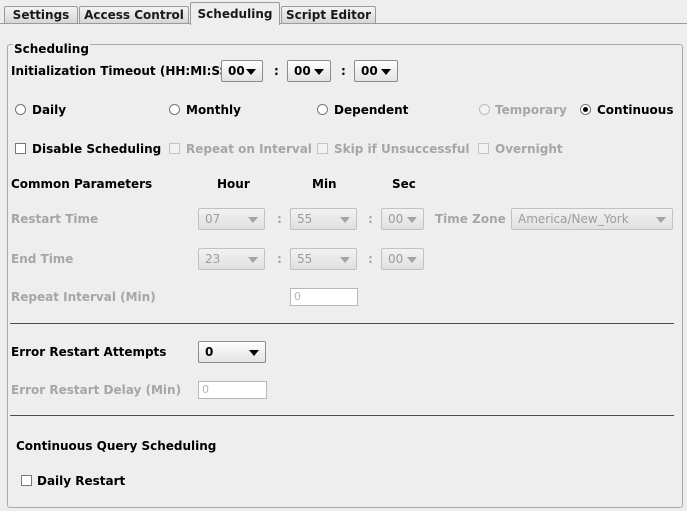  I want to click on init-timeout-mm-select: 00, so click(309, 71).